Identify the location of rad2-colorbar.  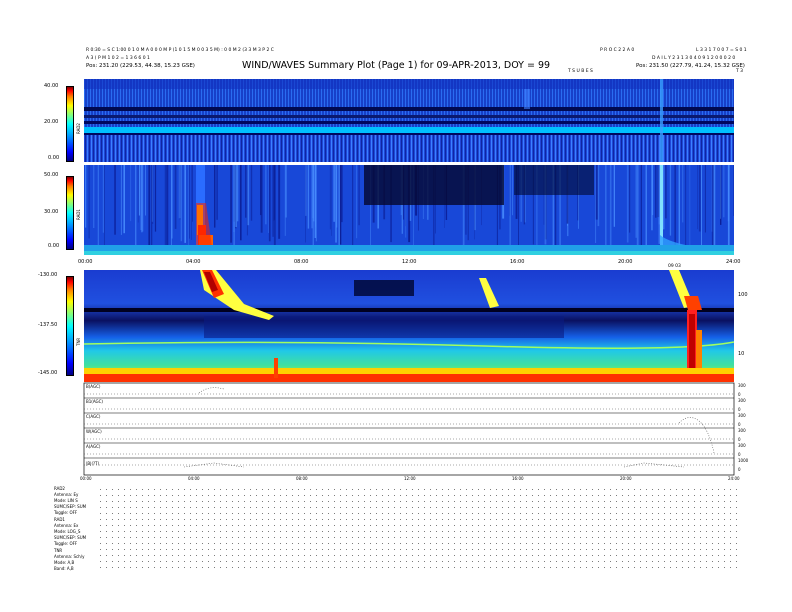
(70, 124).